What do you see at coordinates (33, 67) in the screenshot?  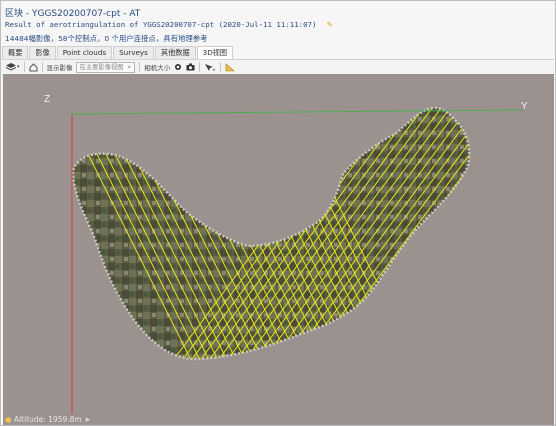 I see `home-icon` at bounding box center [33, 67].